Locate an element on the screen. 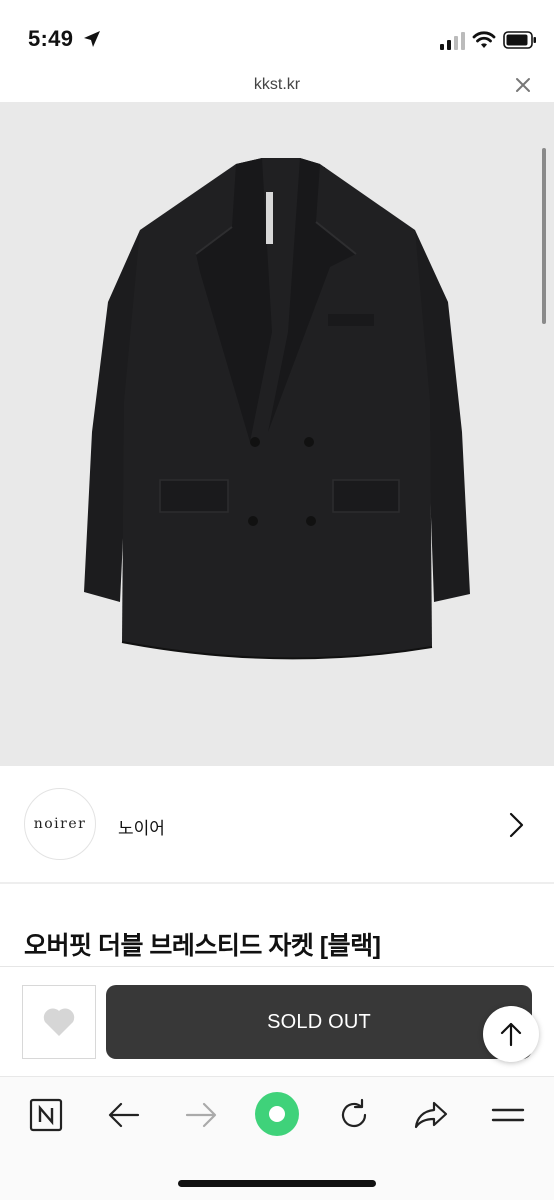 The width and height of the screenshot is (554, 1200). home-indicator is located at coordinates (277, 1183).